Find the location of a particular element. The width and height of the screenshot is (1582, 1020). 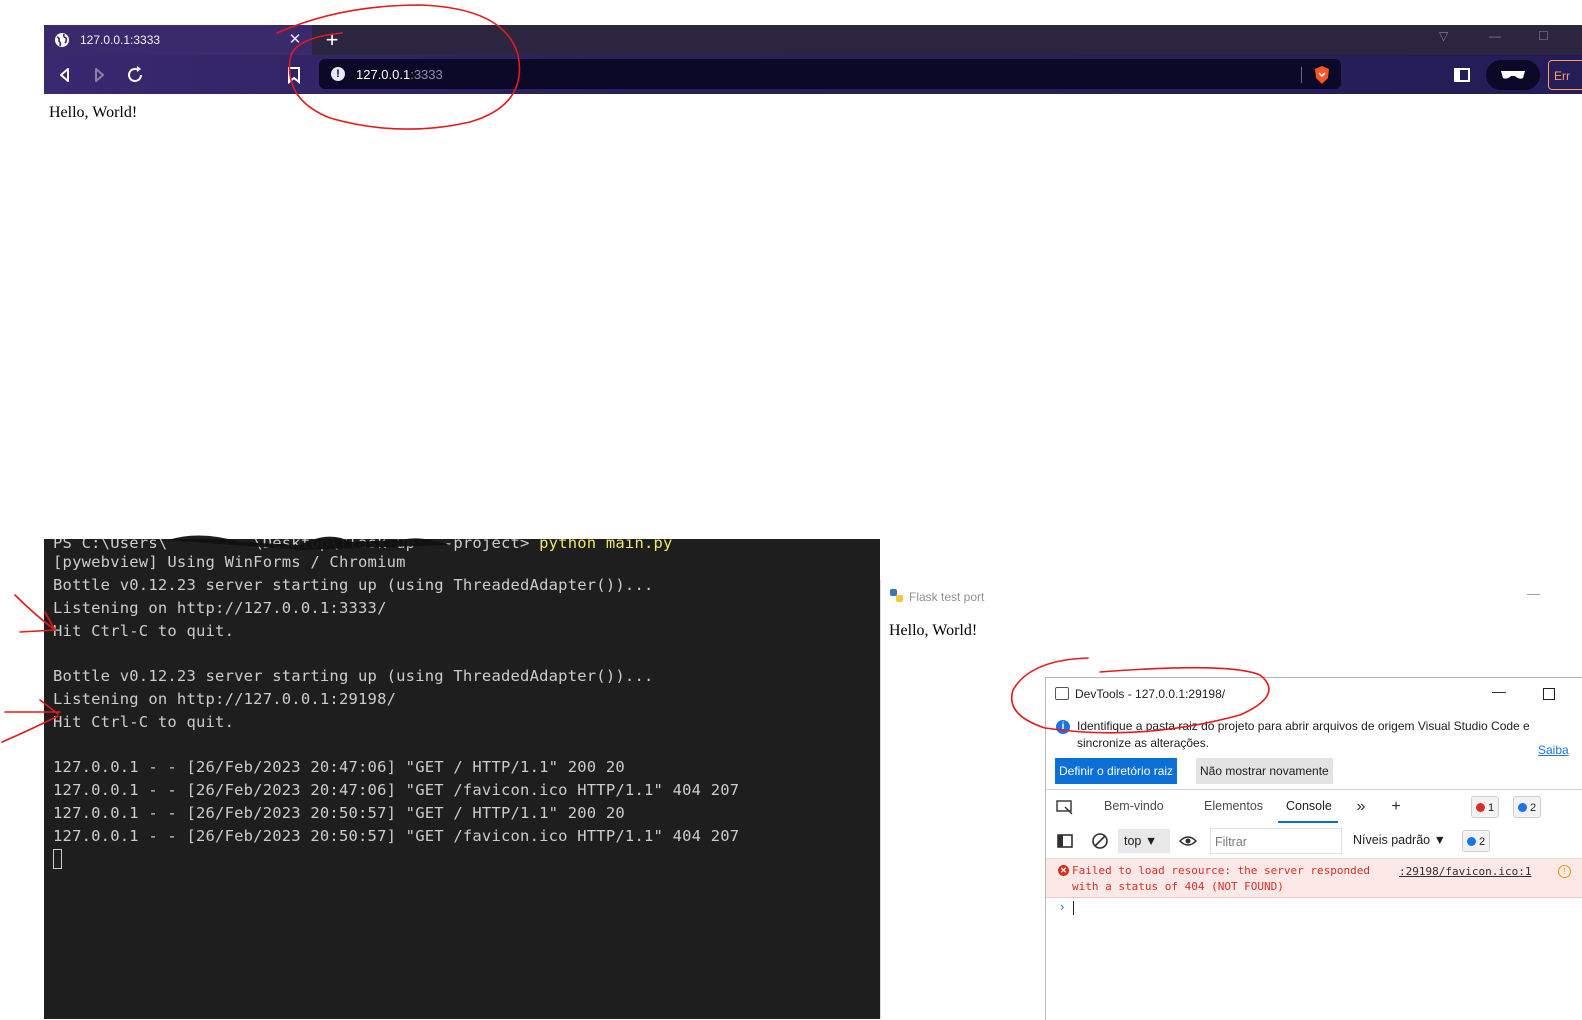

flask-minimize-button: — is located at coordinates (1533, 593).